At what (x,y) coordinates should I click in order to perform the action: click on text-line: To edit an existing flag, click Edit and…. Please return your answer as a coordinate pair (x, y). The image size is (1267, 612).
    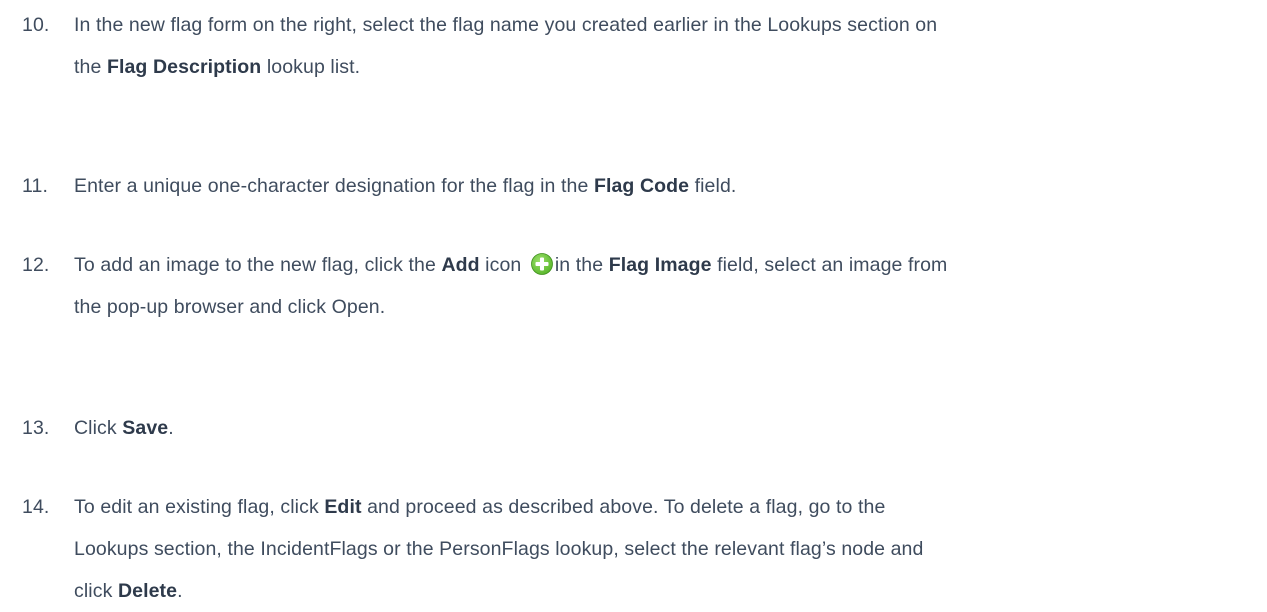
    Looking at the image, I should click on (669, 507).